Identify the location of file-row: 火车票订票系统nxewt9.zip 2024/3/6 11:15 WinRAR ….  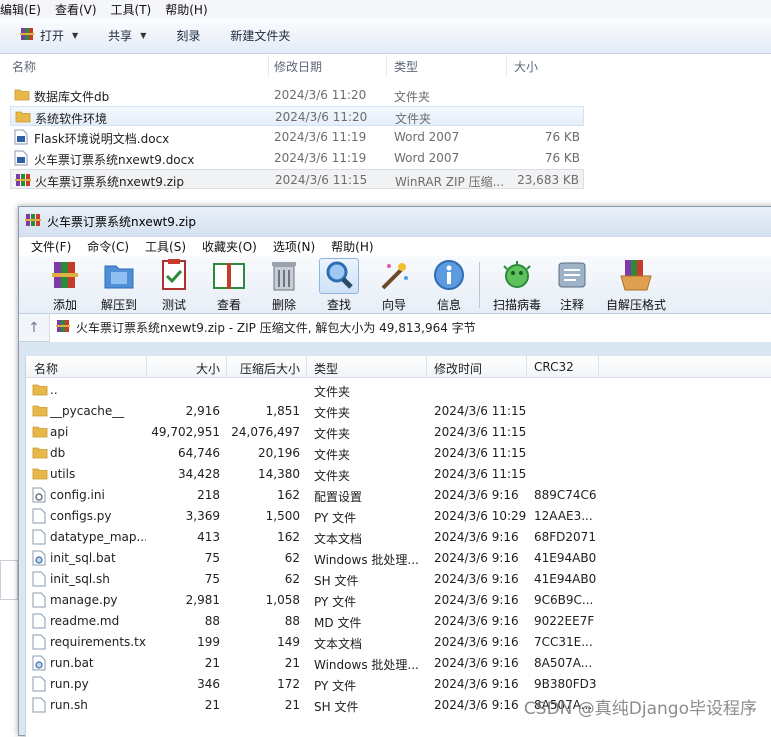
(297, 179).